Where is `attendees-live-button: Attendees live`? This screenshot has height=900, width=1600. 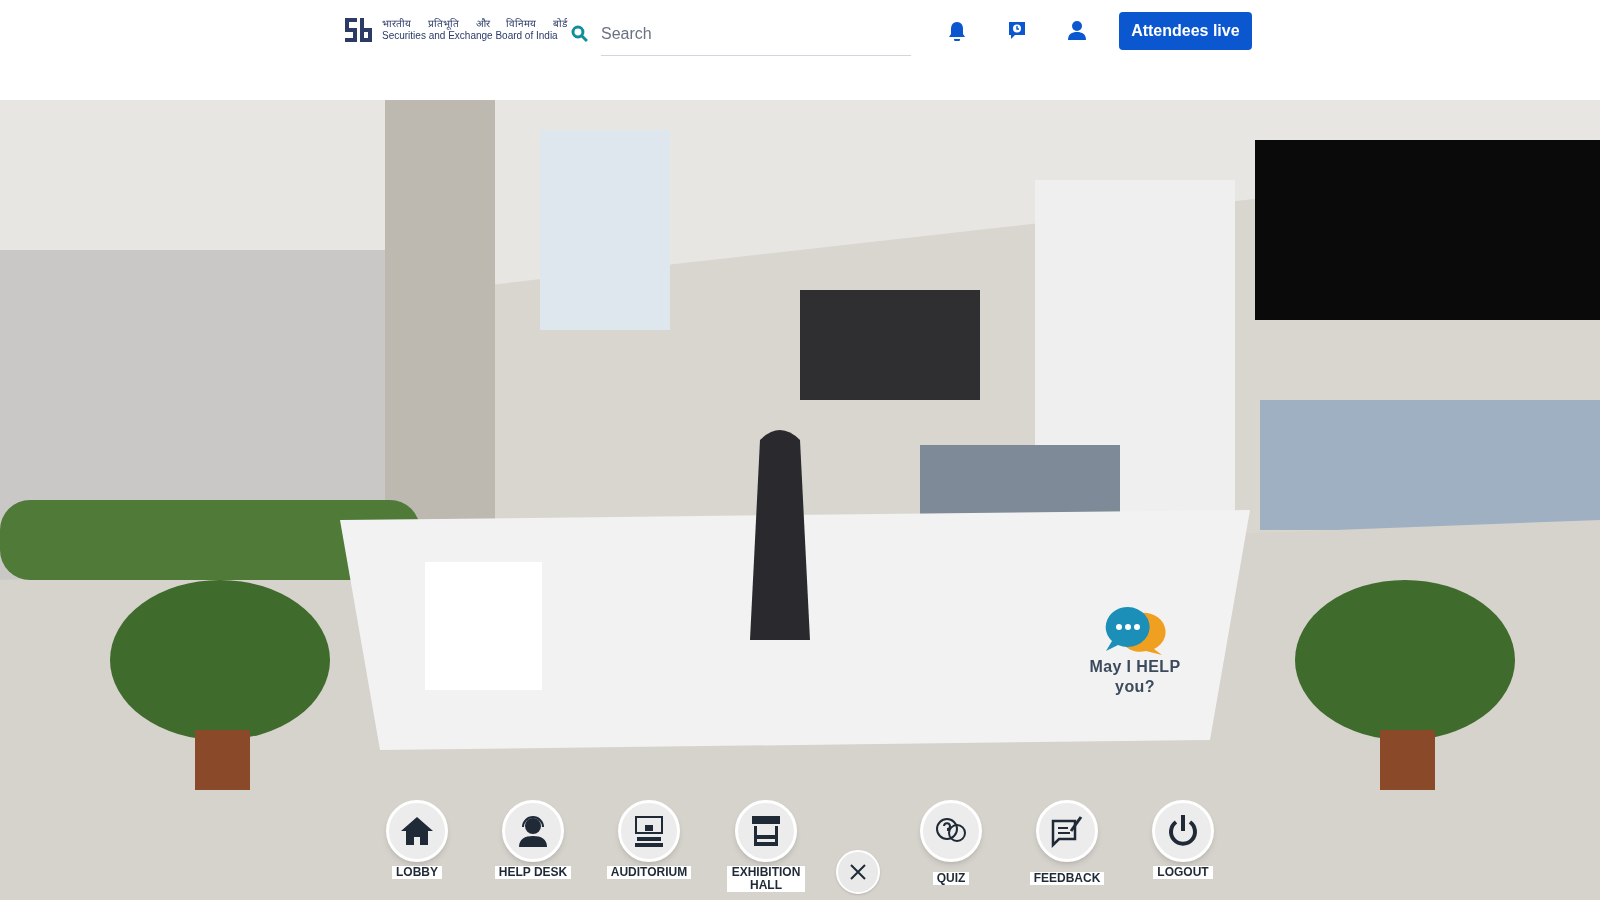
attendees-live-button: Attendees live is located at coordinates (1185, 31).